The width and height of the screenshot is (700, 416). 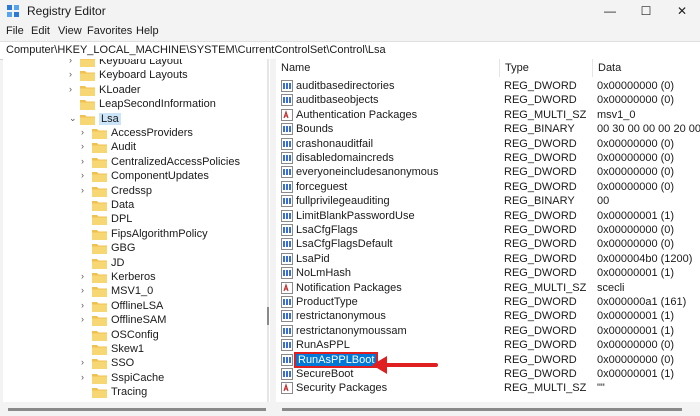 What do you see at coordinates (133, 277) in the screenshot?
I see `tree-item-label: Kerberos` at bounding box center [133, 277].